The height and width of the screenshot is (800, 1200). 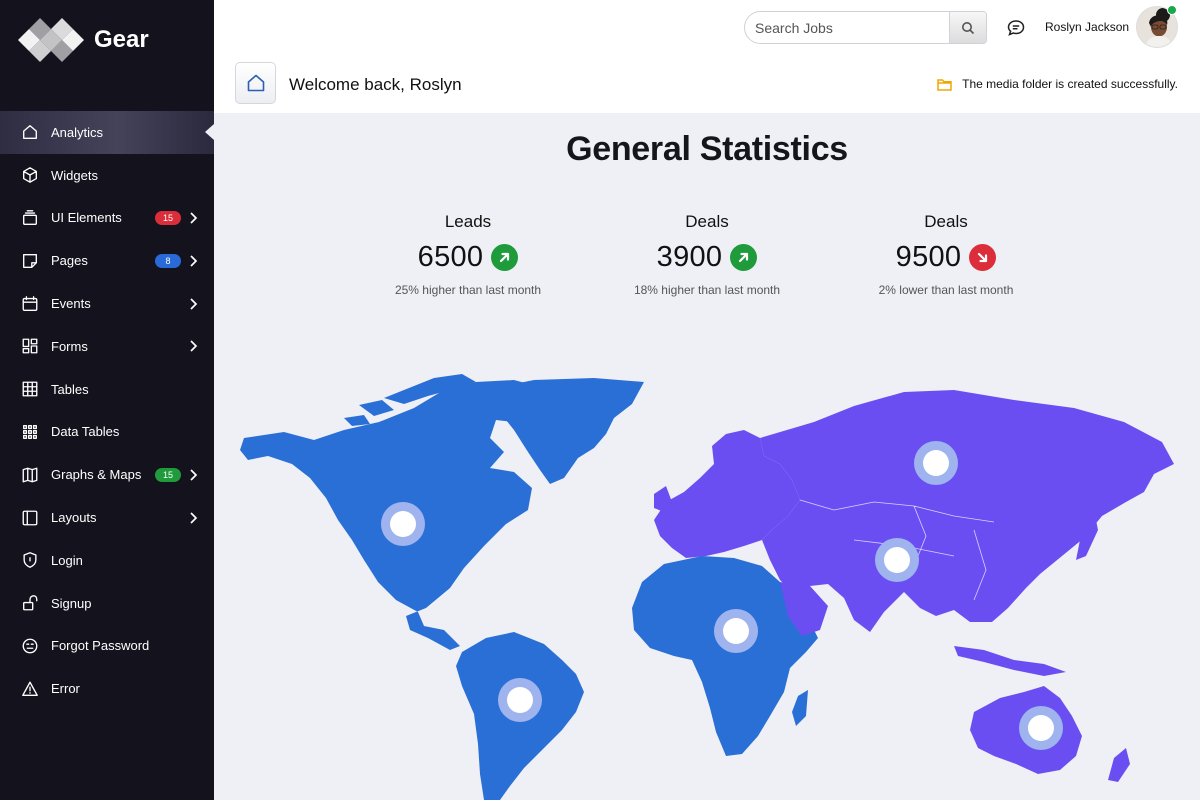 What do you see at coordinates (51, 40) in the screenshot?
I see `diamonds-logo-icon` at bounding box center [51, 40].